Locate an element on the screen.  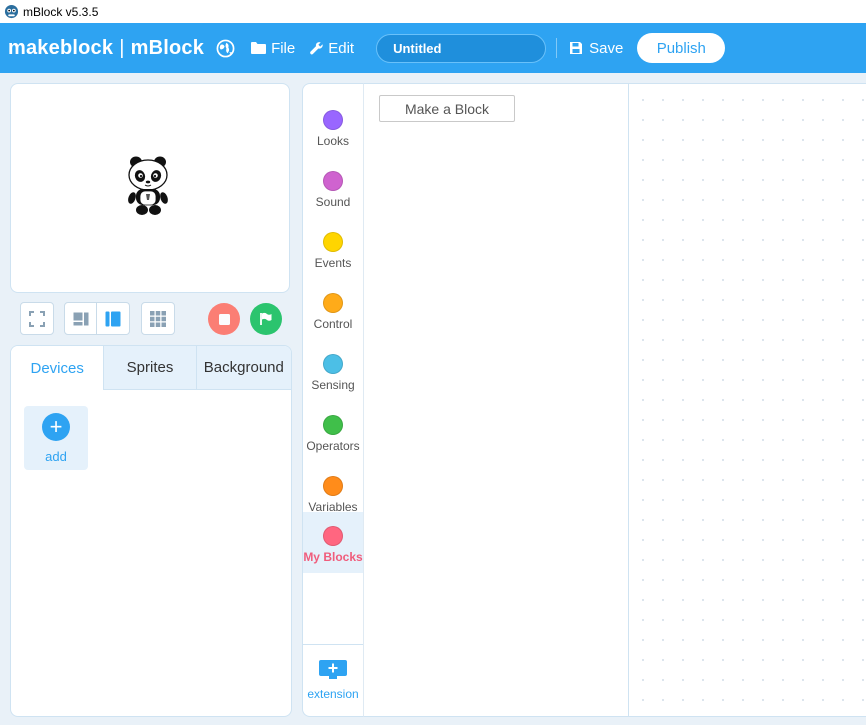
small-stage-button is located at coordinates (80, 318).